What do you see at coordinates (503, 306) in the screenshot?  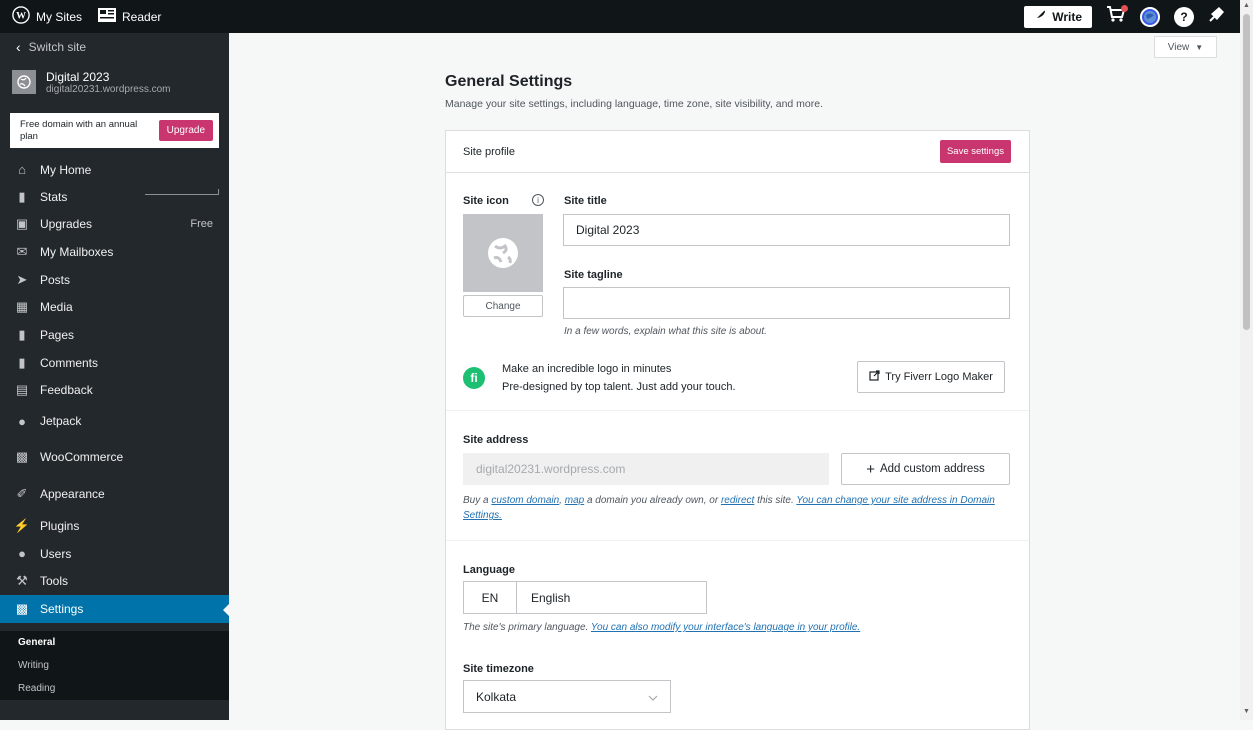 I see `change-icon-button: Change` at bounding box center [503, 306].